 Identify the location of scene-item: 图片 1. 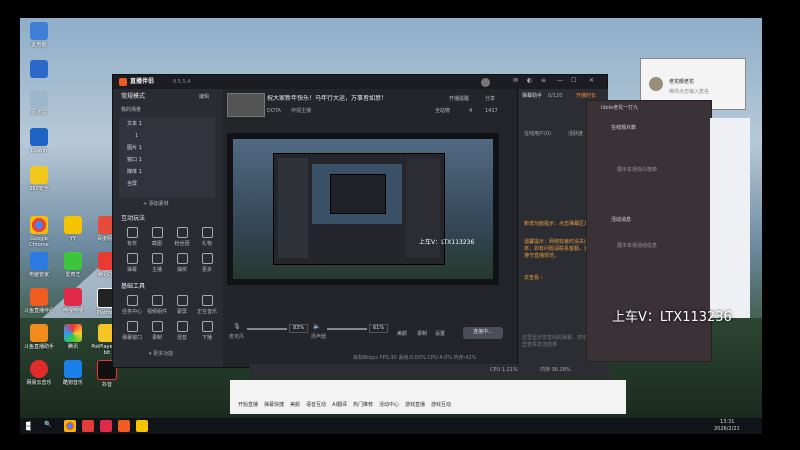
(134, 148).